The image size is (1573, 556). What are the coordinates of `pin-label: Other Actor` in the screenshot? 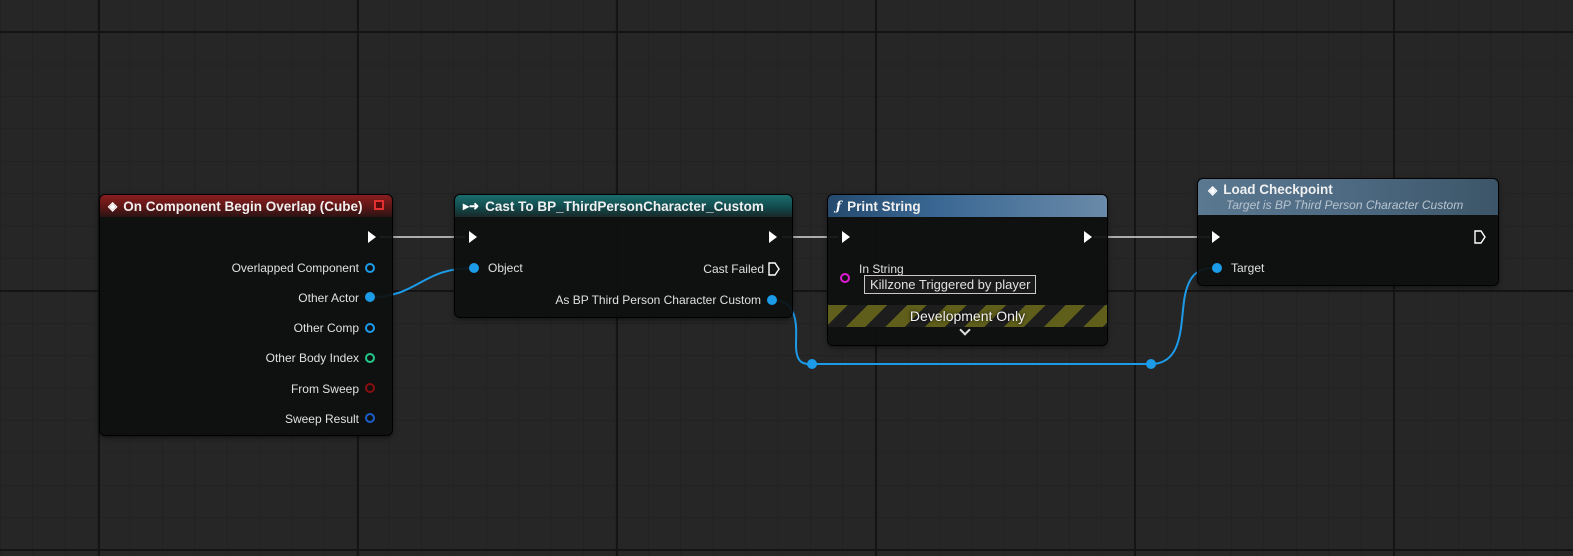 It's located at (328, 298).